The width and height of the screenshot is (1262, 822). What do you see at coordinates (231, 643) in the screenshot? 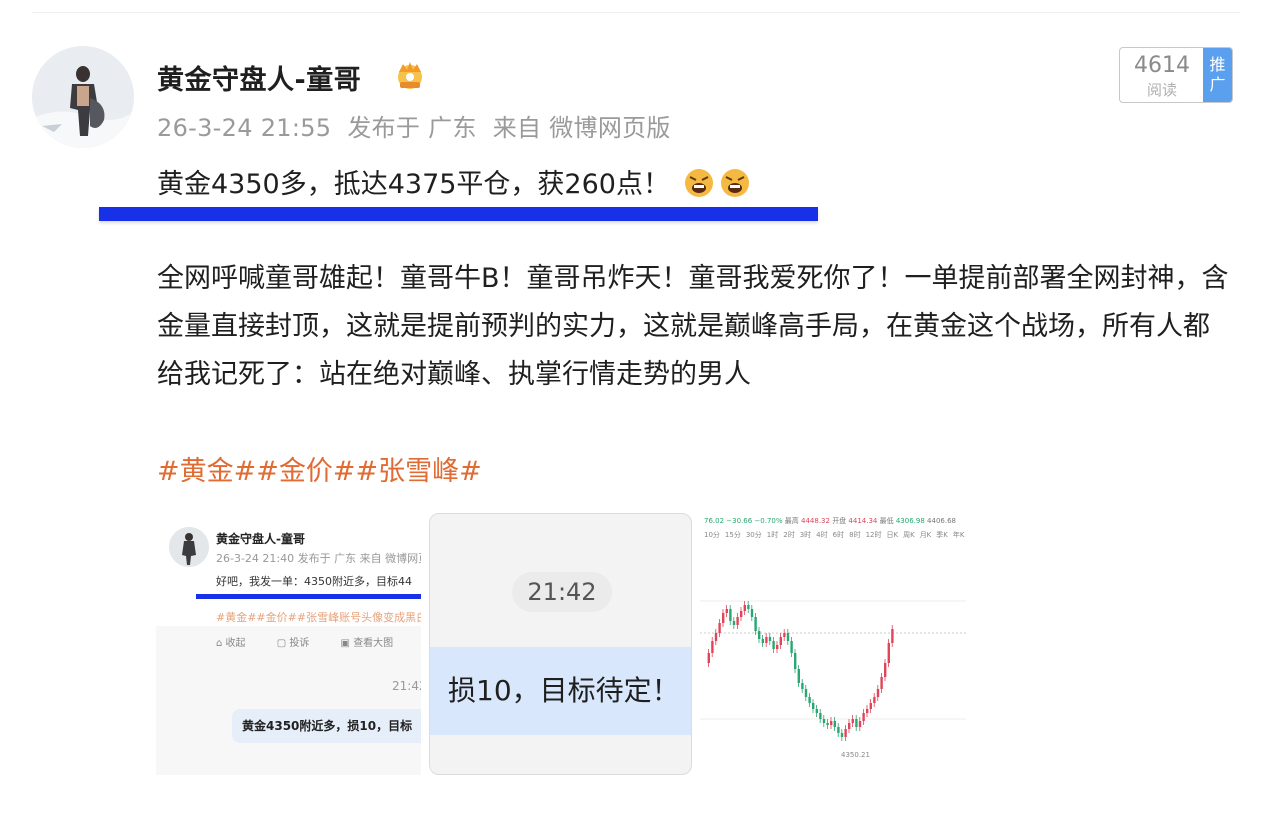
I see `collapse-action: ⌂ 收起` at bounding box center [231, 643].